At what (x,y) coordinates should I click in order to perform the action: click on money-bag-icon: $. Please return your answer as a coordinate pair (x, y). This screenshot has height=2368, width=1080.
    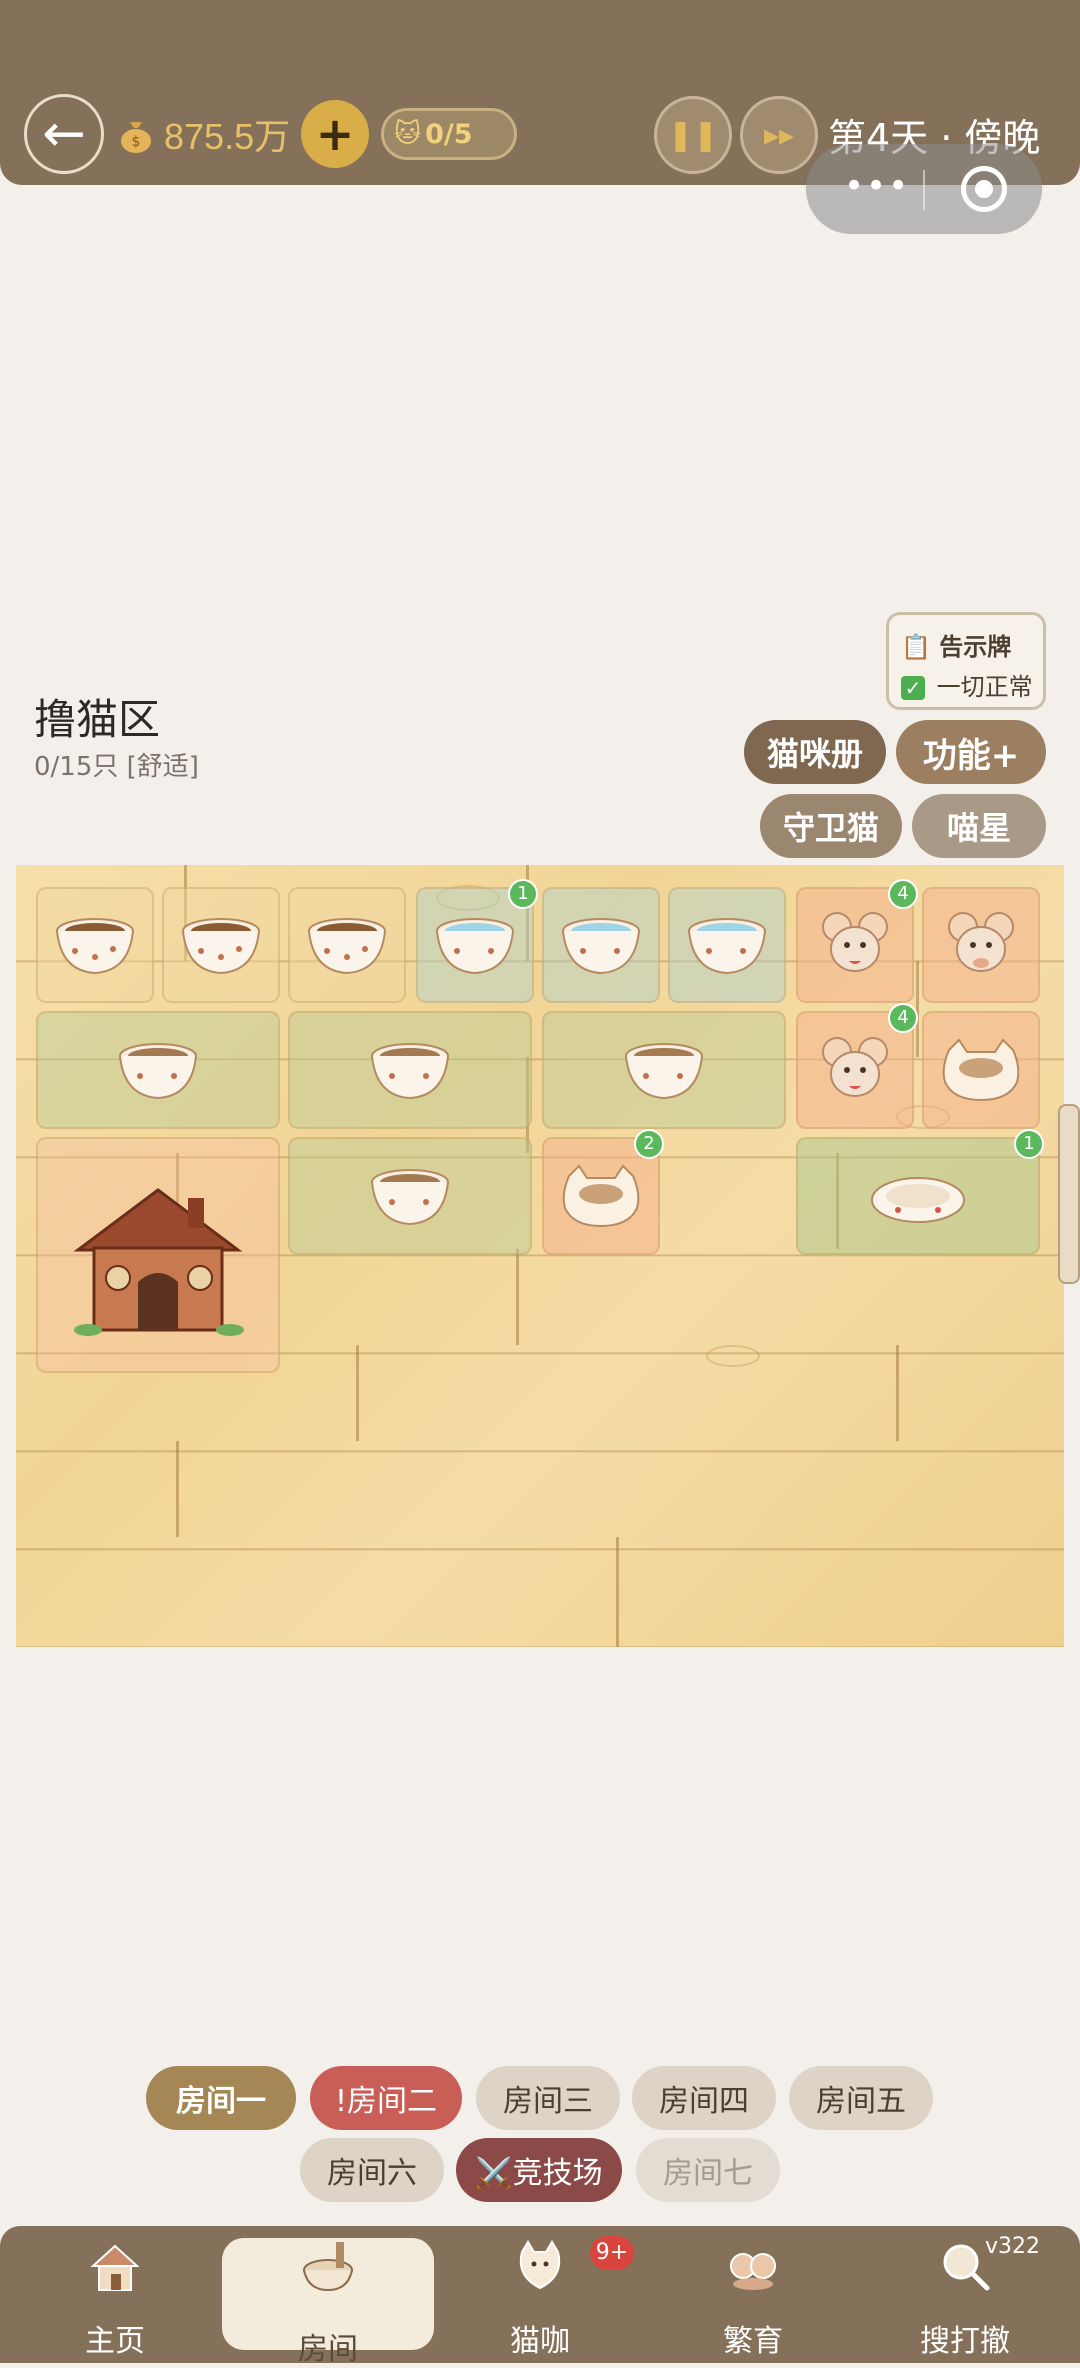
    Looking at the image, I should click on (136, 137).